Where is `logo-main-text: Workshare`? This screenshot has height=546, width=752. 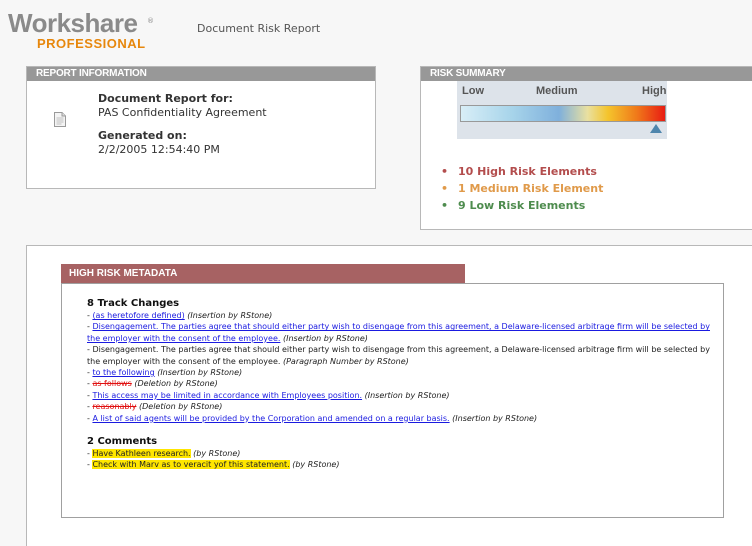 logo-main-text: Workshare is located at coordinates (73, 23).